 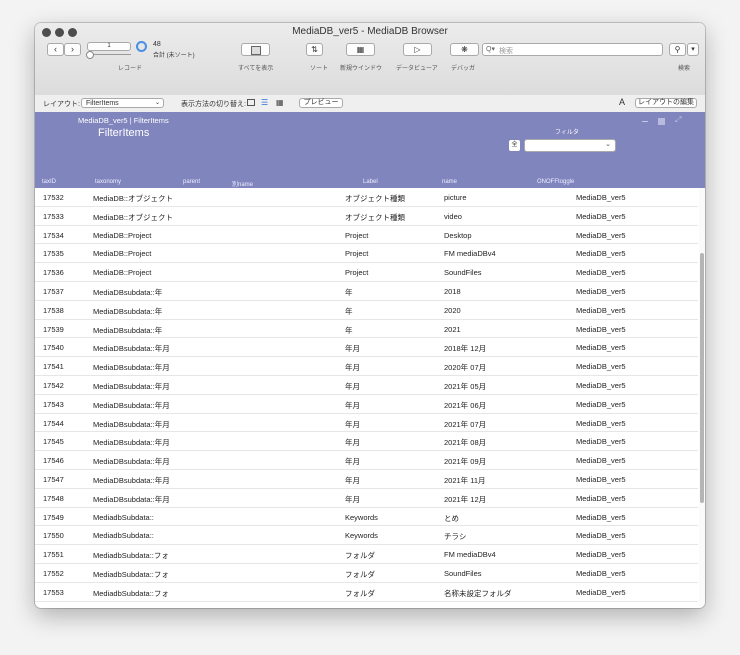 What do you see at coordinates (55, 49) in the screenshot?
I see `previous-record-button: ‹` at bounding box center [55, 49].